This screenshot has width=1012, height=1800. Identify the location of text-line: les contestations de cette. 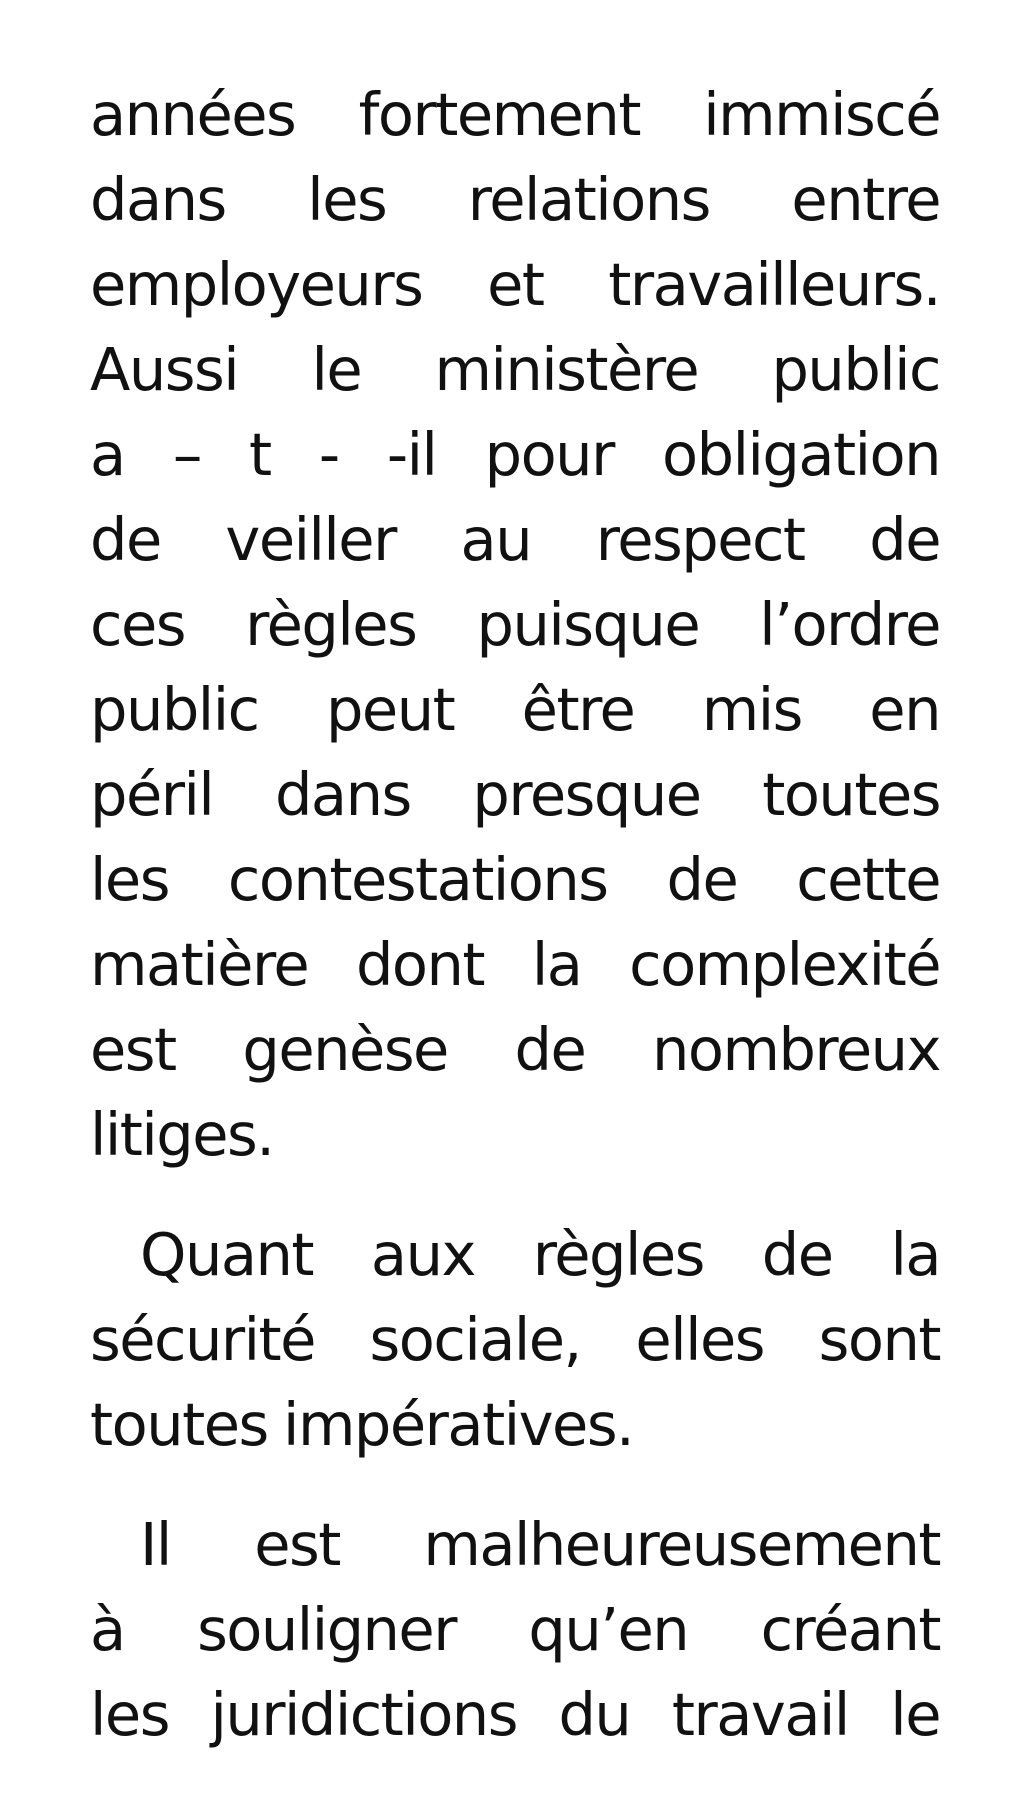
(516, 879).